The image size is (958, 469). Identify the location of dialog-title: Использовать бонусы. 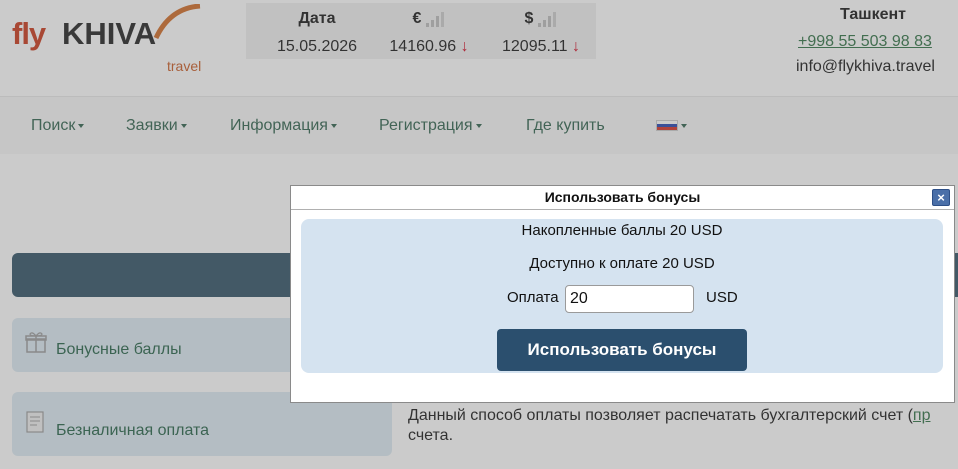
(622, 197).